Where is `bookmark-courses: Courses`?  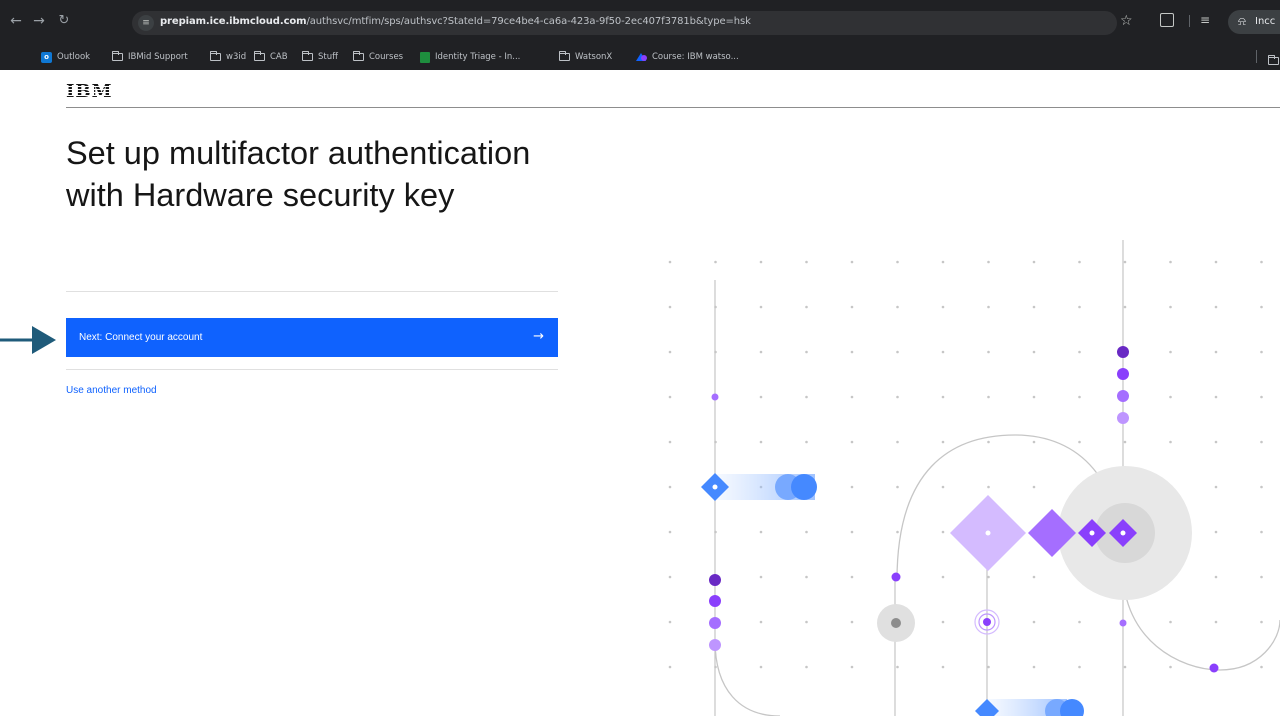 bookmark-courses: Courses is located at coordinates (378, 57).